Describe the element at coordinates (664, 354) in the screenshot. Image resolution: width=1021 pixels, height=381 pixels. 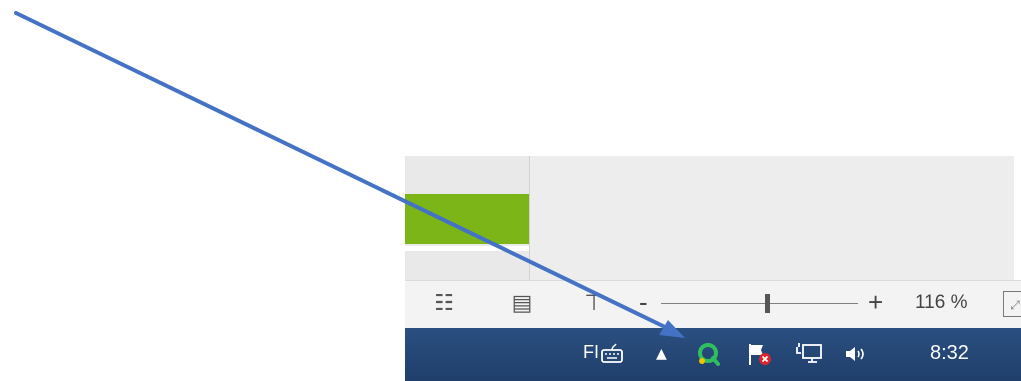
I see `show-hidden-icons-arrow: ▲` at that location.